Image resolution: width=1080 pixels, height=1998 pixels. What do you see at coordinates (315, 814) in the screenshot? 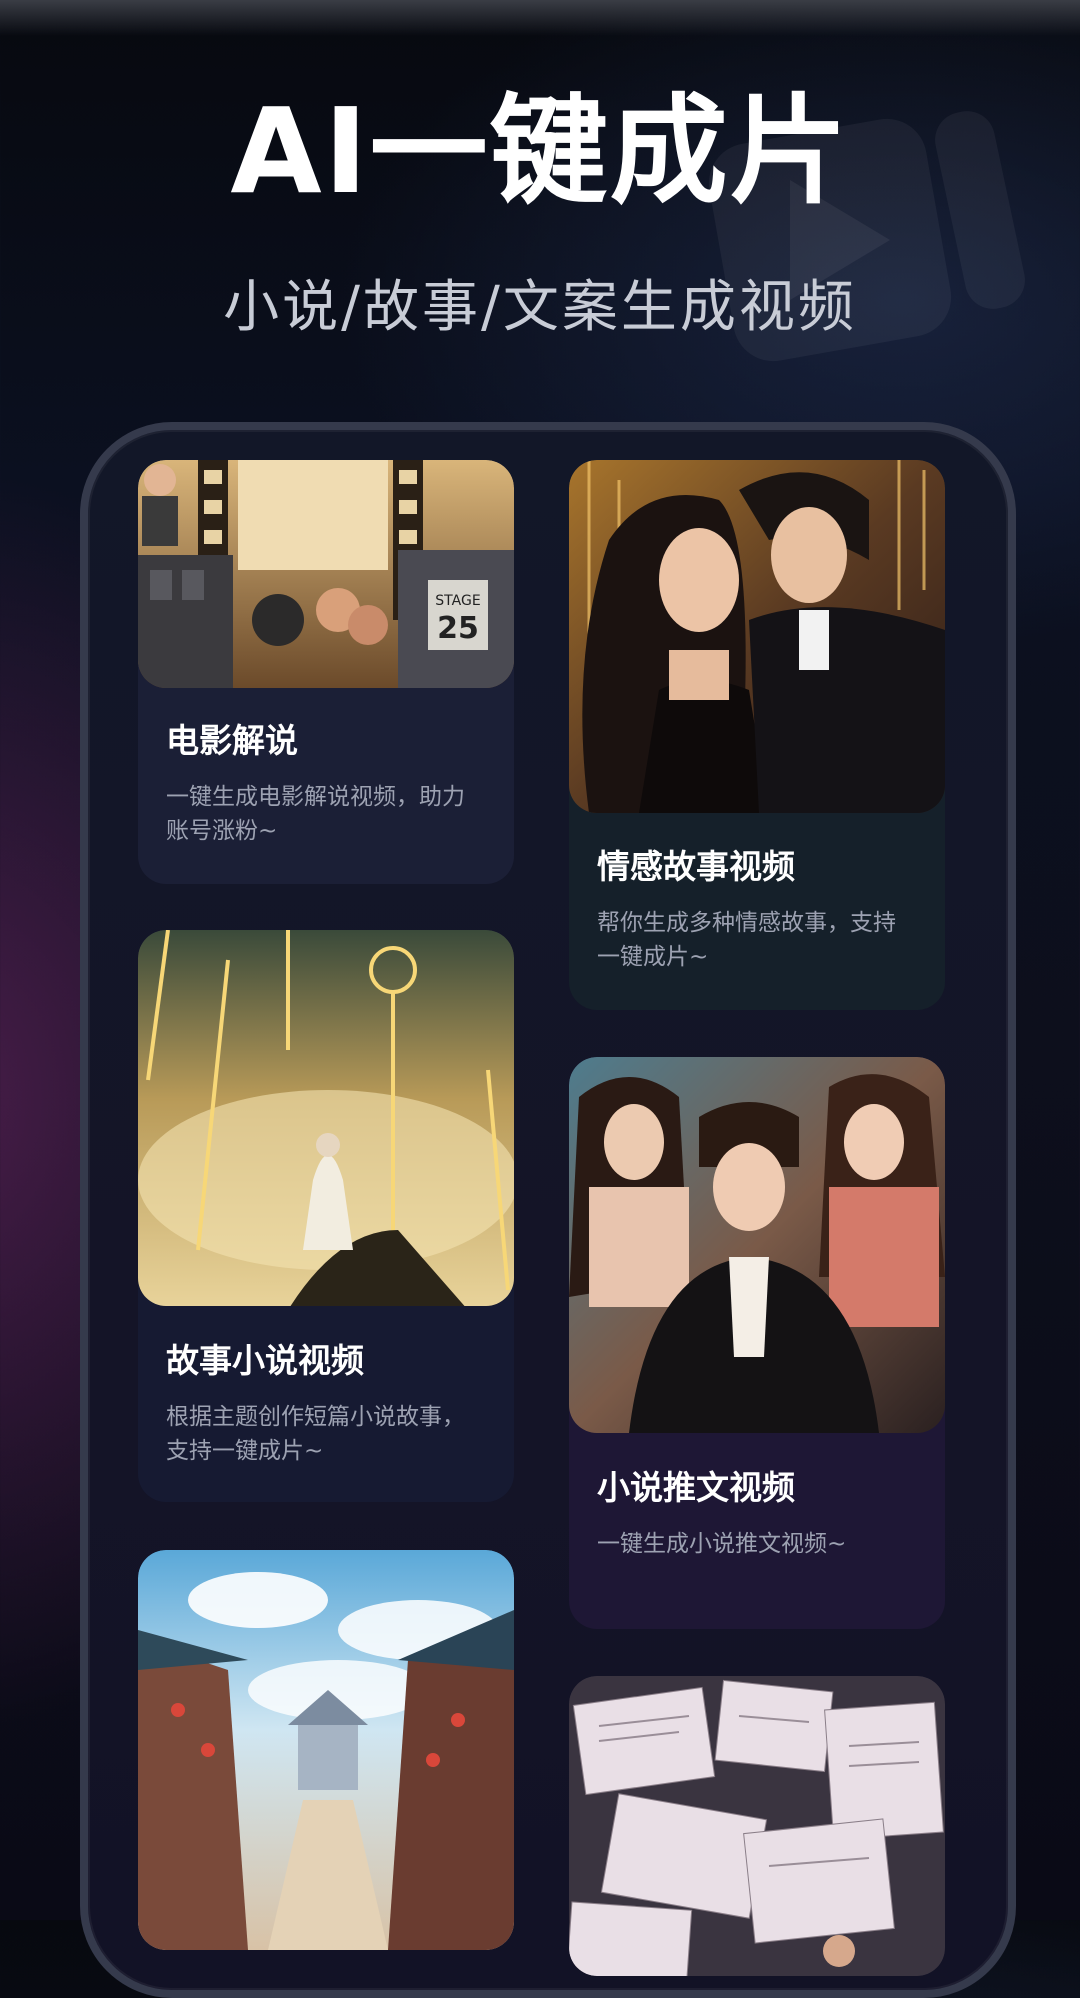
I see `card-description: 一键生成电影解说视频，助力账号涨粉~` at bounding box center [315, 814].